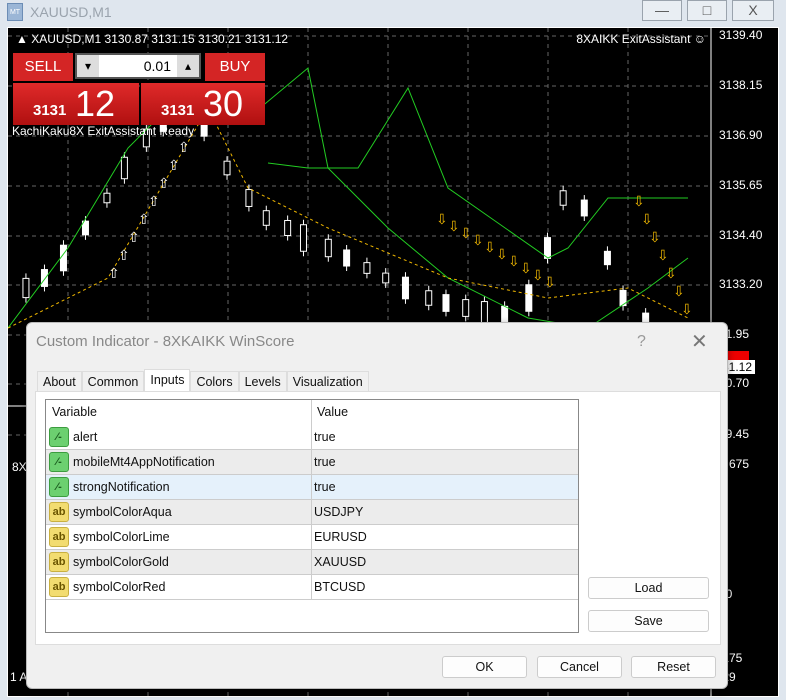 Image resolution: width=786 pixels, height=700 pixels. I want to click on tab-about: About, so click(59, 381).